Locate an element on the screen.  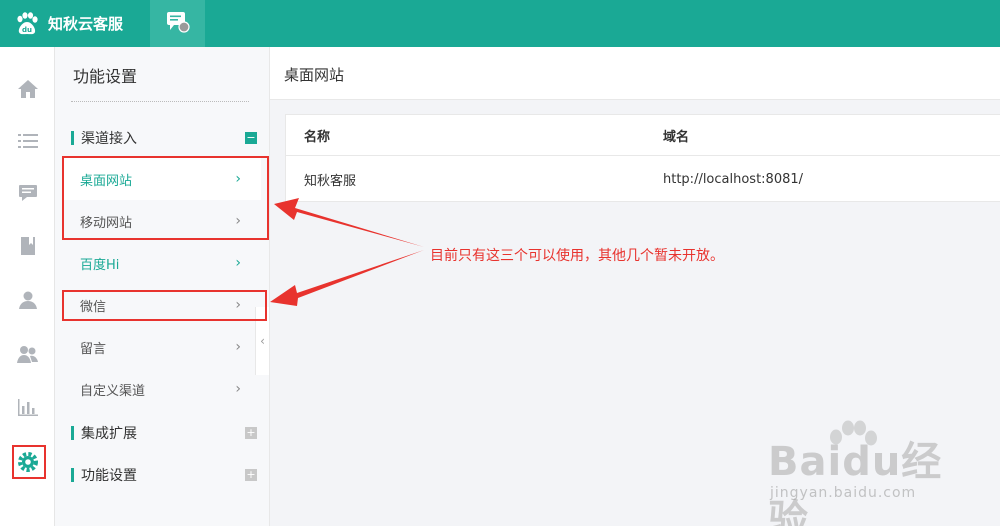
icon-sidebar is located at coordinates (27, 286).